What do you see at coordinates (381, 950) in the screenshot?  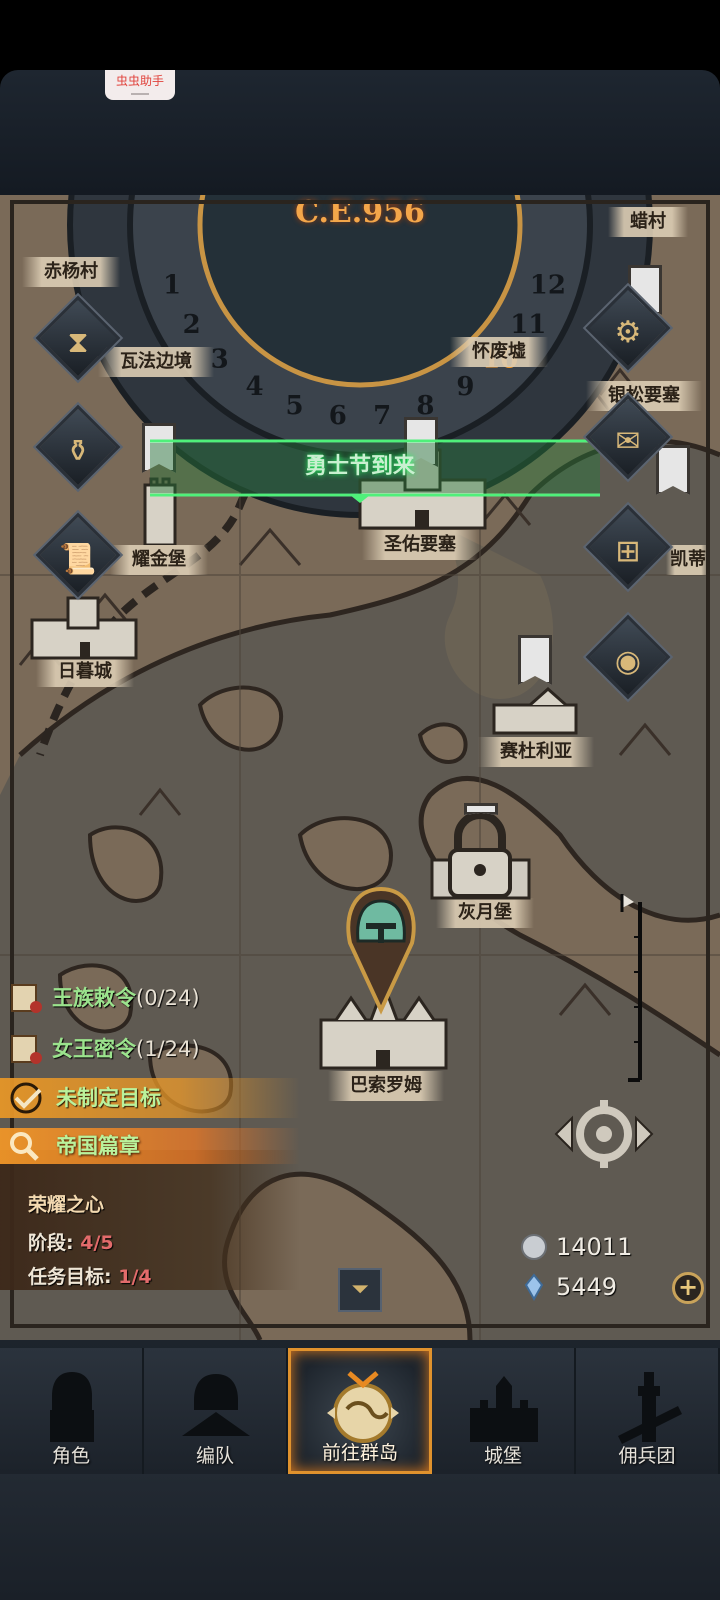 I see `player-helmet-marker-icon` at bounding box center [381, 950].